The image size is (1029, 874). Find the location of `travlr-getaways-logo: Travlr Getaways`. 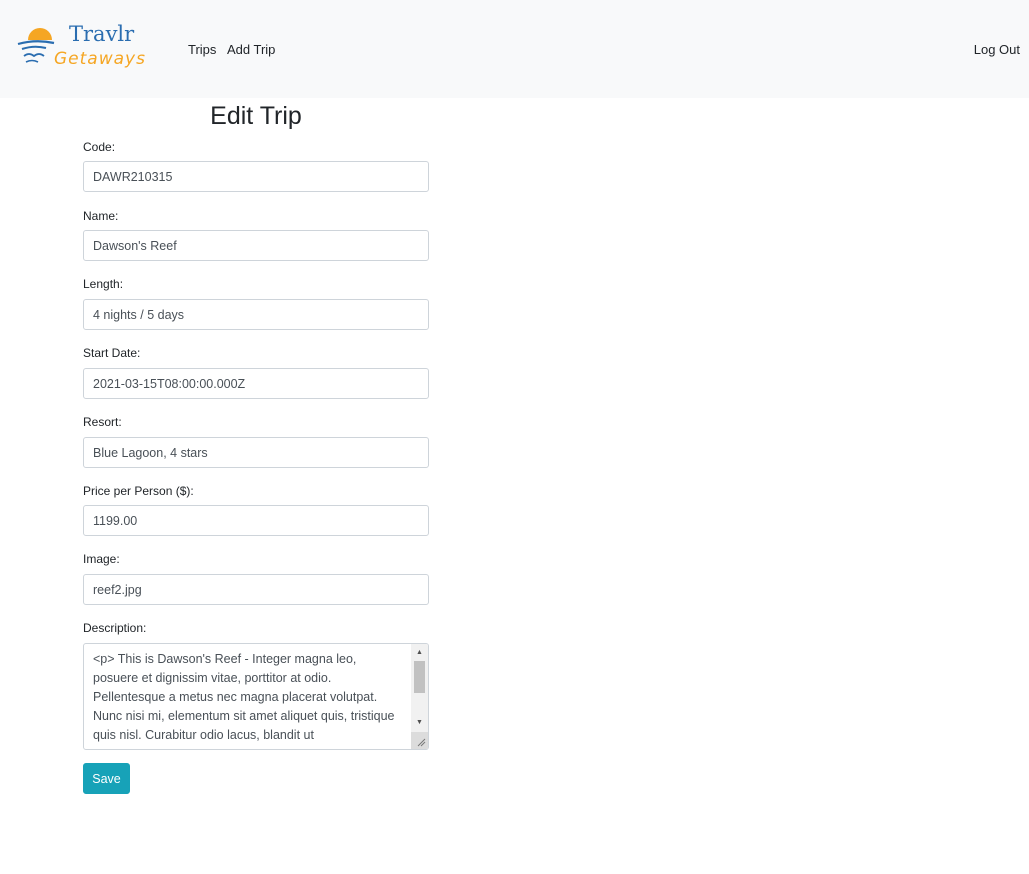

travlr-getaways-logo: Travlr Getaways is located at coordinates (90, 46).